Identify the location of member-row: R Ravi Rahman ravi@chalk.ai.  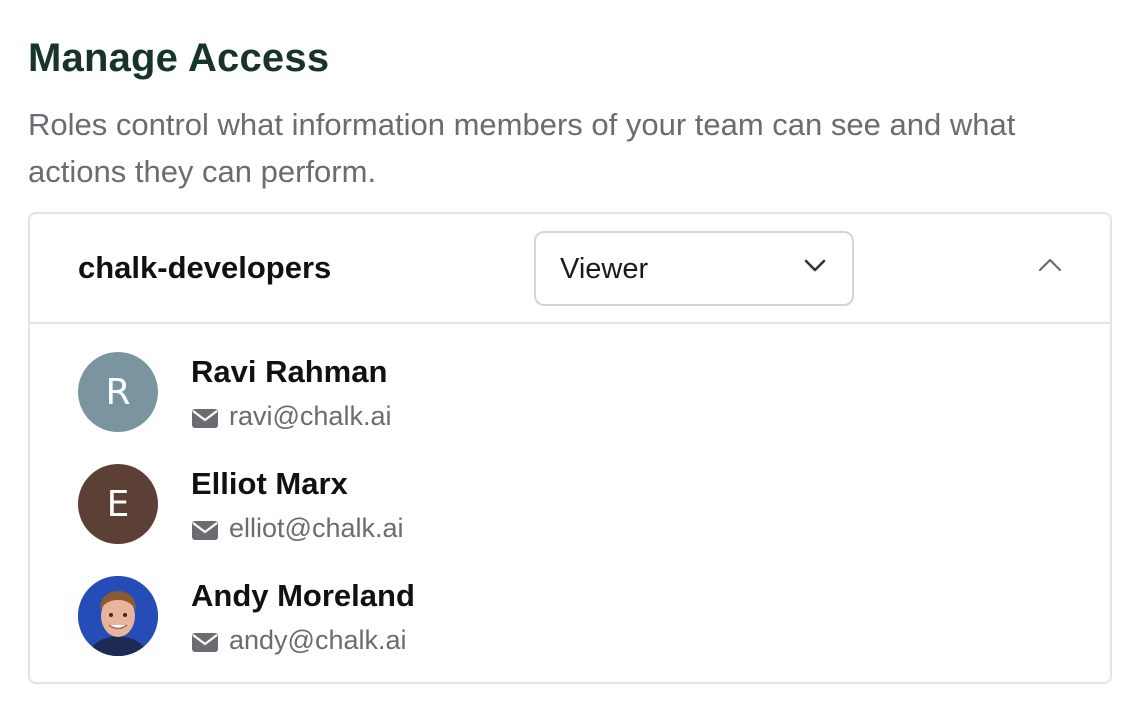
(570, 380).